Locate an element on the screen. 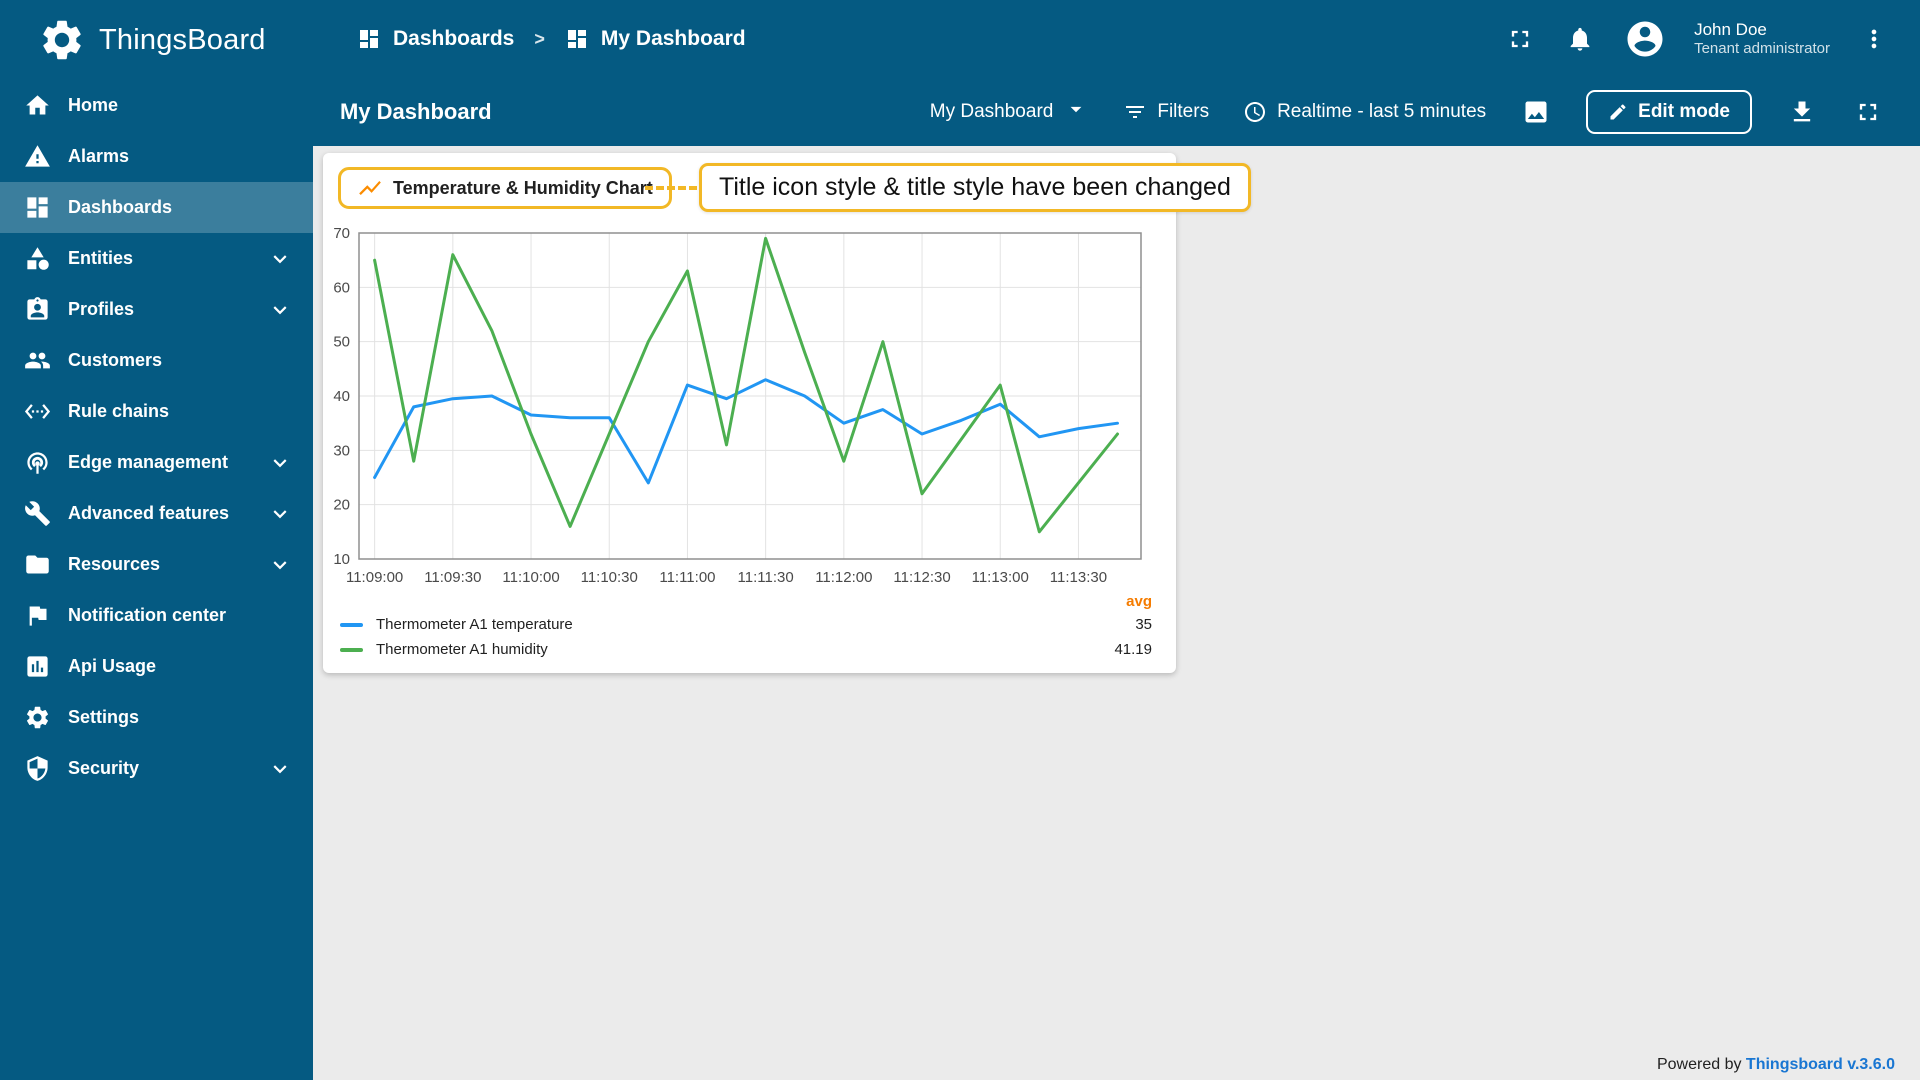  download-button is located at coordinates (1802, 112).